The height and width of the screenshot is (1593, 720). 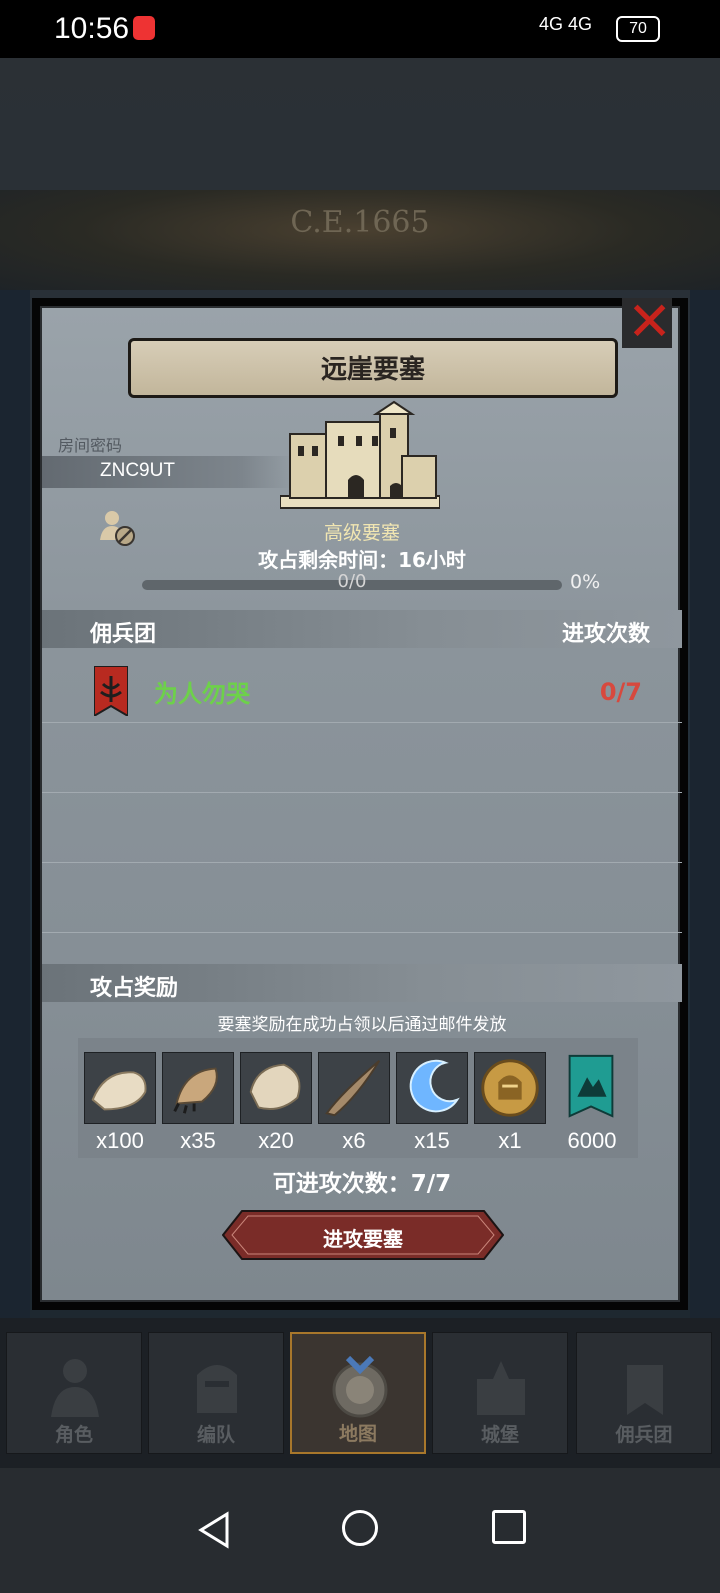 What do you see at coordinates (650, 321) in the screenshot?
I see `close-icon: ✕` at bounding box center [650, 321].